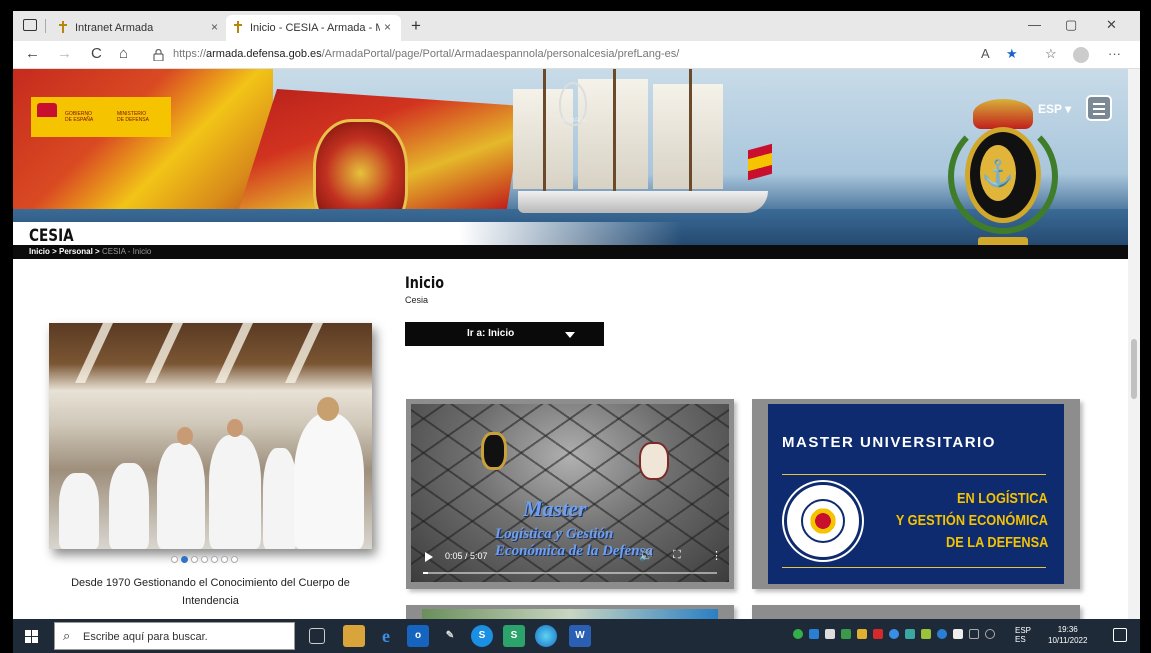 The image size is (1151, 653). Describe the element at coordinates (677, 555) in the screenshot. I see `fullscreen-icon: ⛶` at that location.